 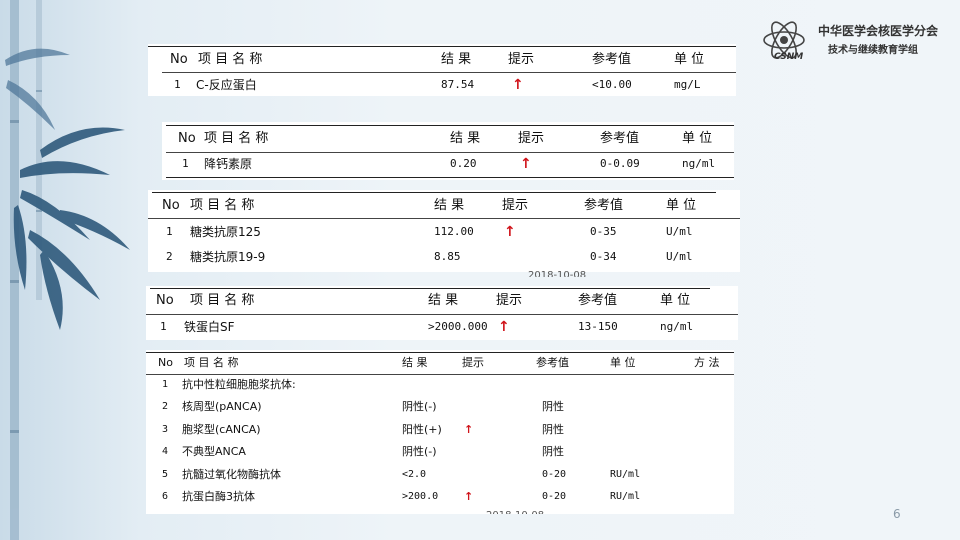 What do you see at coordinates (463, 163) in the screenshot?
I see `row-result: 0.20` at bounding box center [463, 163].